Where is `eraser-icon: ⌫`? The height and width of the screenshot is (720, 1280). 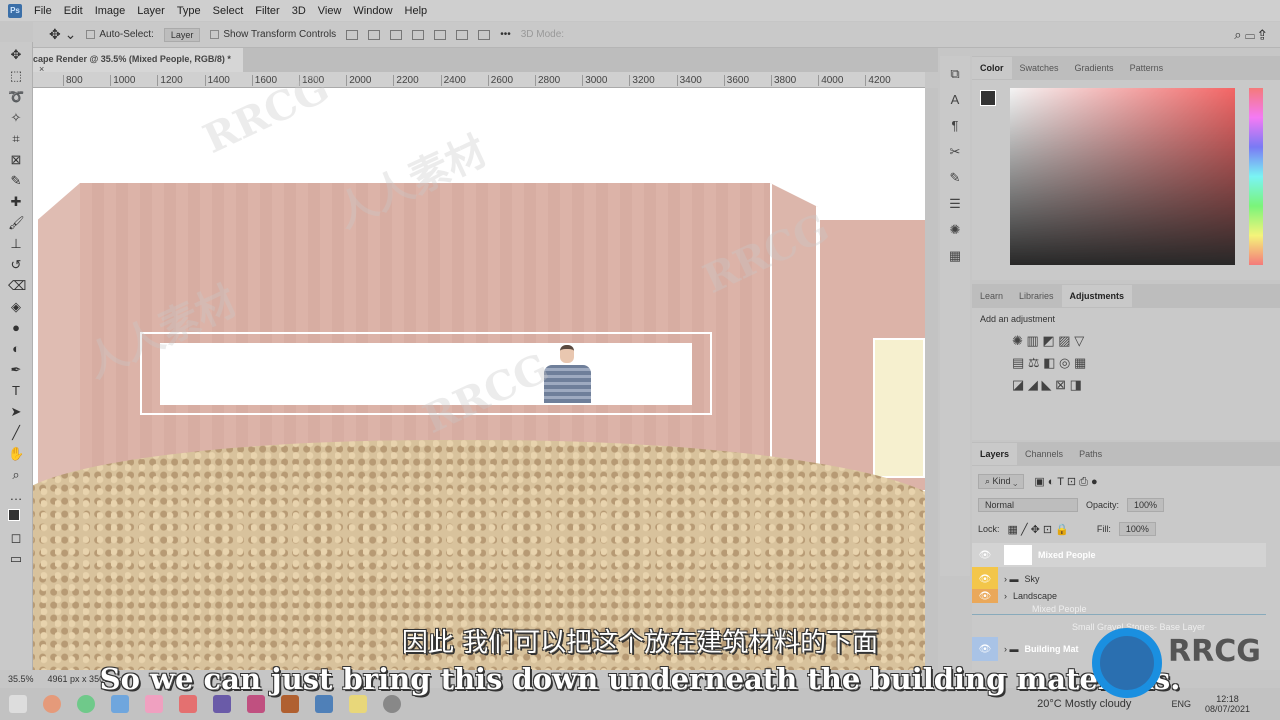
eraser-icon: ⌫ is located at coordinates (17, 286).